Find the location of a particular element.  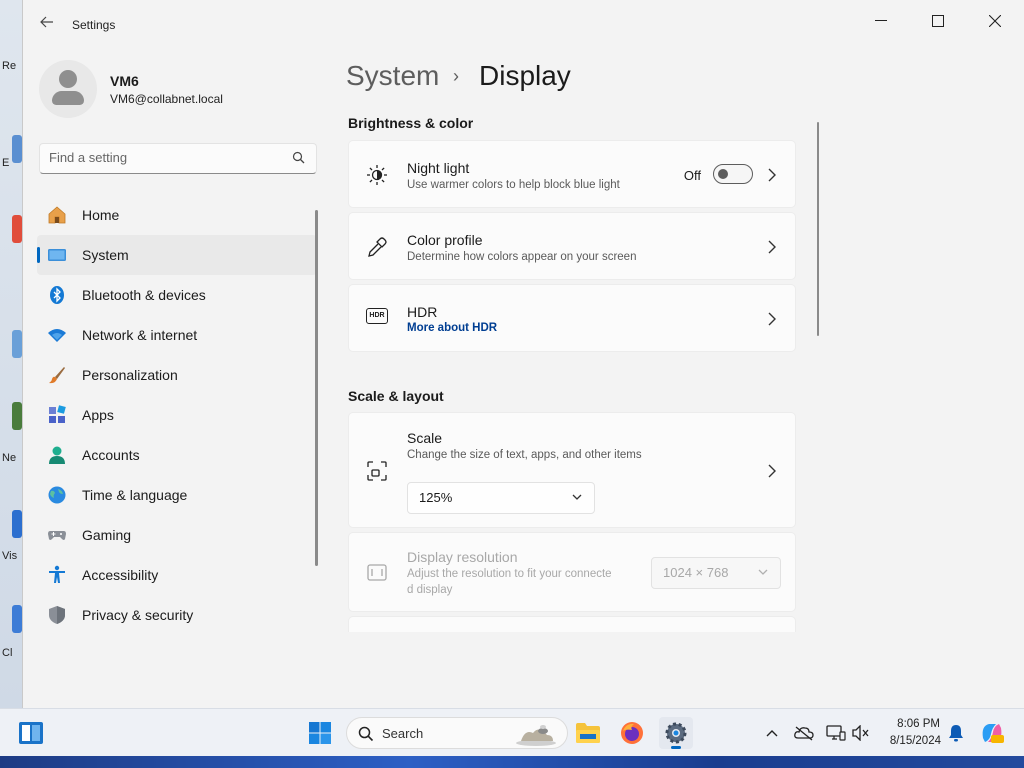

sidebar-item-label: Network & internet is located at coordinates (140, 335).